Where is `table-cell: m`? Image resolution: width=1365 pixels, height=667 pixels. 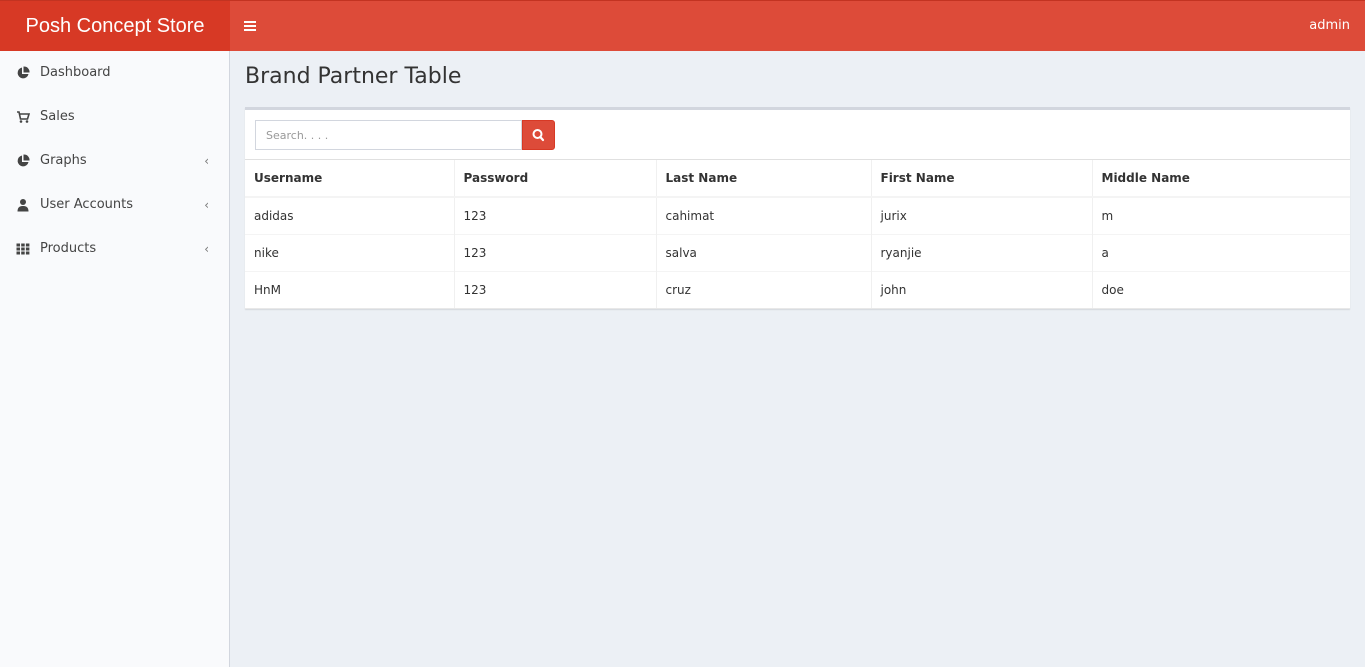 table-cell: m is located at coordinates (1221, 215).